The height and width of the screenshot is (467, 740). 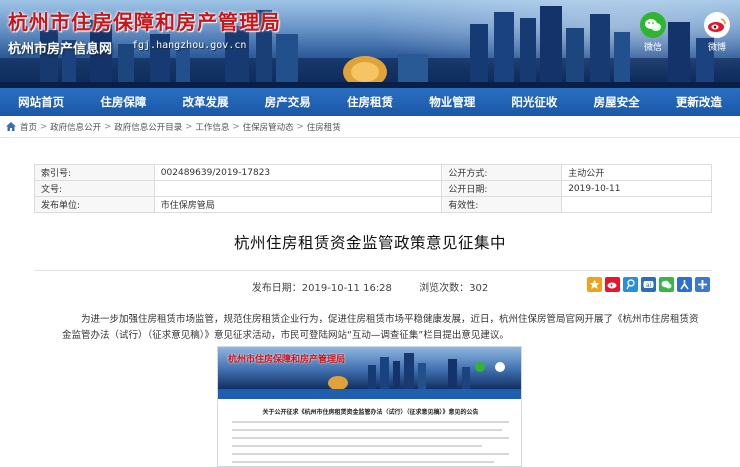 I want to click on people-share-icon, so click(x=684, y=284).